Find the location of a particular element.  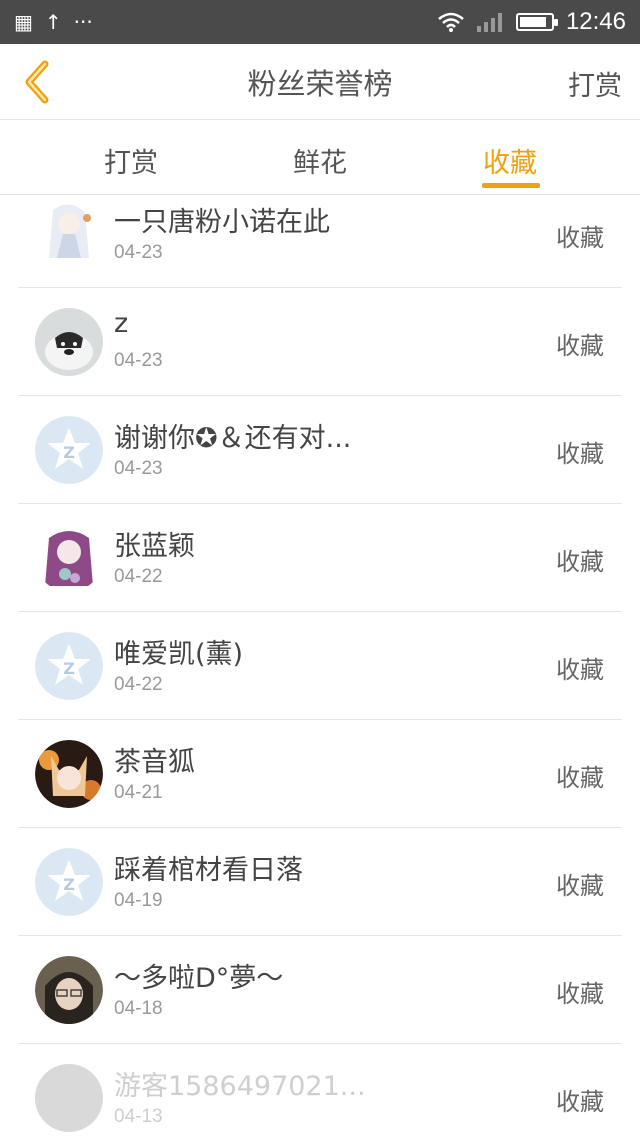

fan-name: 踩着棺材看日落 is located at coordinates (208, 870).